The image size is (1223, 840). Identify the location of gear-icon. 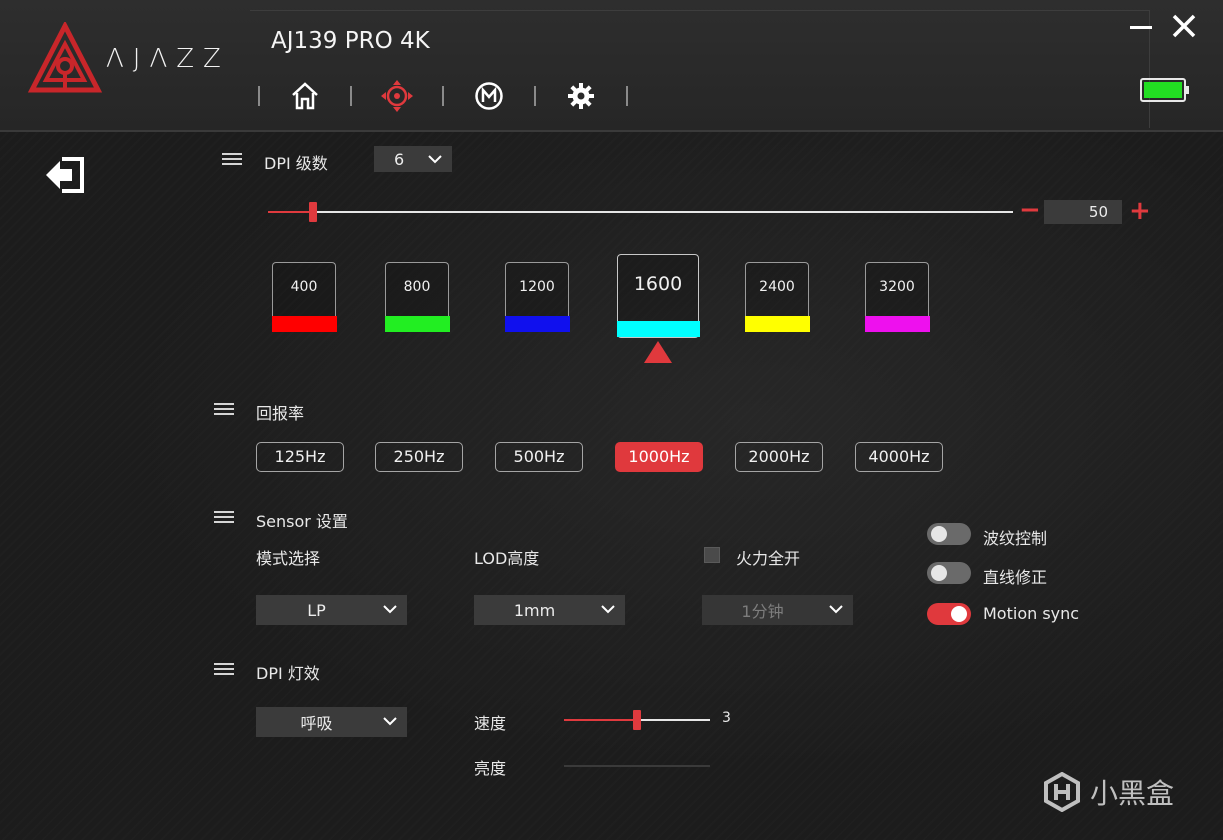
(581, 96).